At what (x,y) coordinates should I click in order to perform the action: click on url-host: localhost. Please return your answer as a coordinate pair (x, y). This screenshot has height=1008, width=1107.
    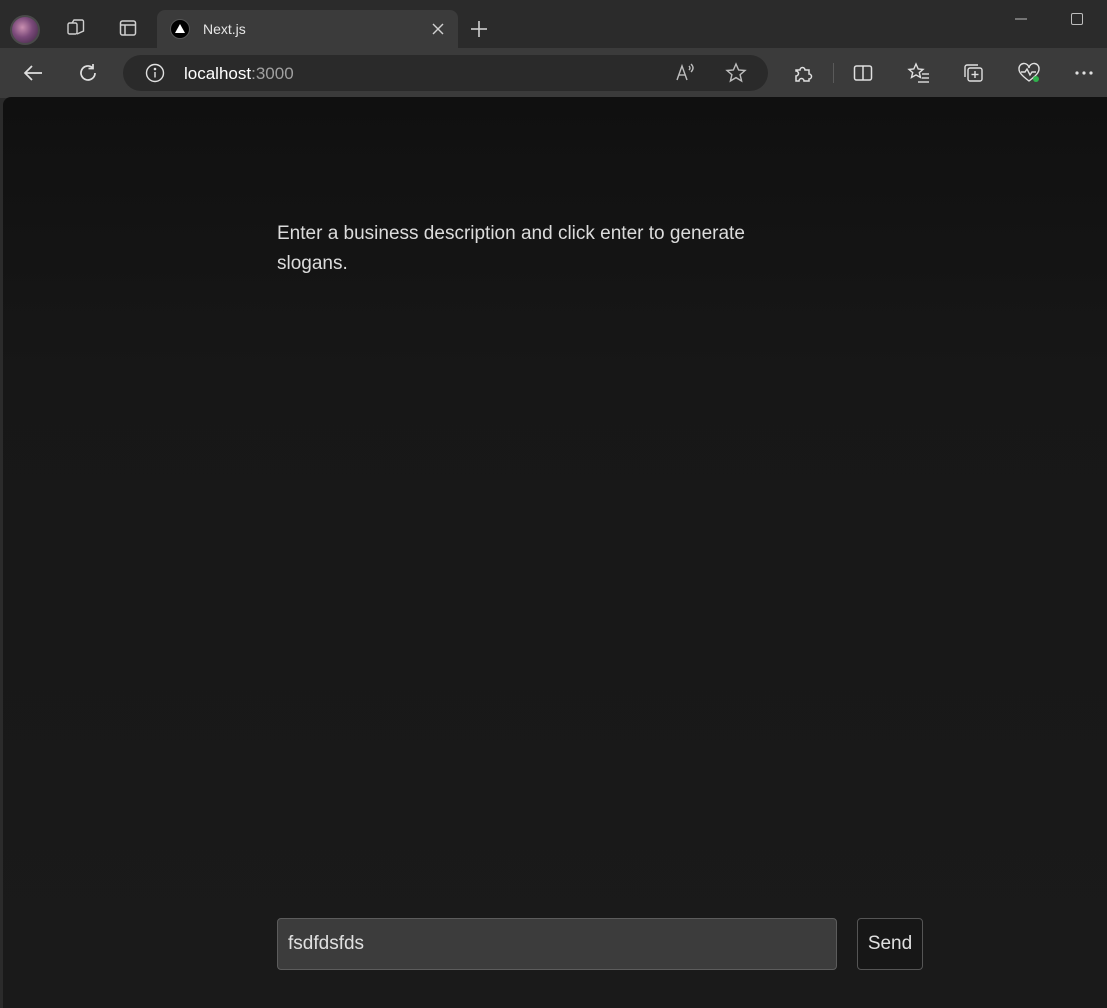
    Looking at the image, I should click on (218, 73).